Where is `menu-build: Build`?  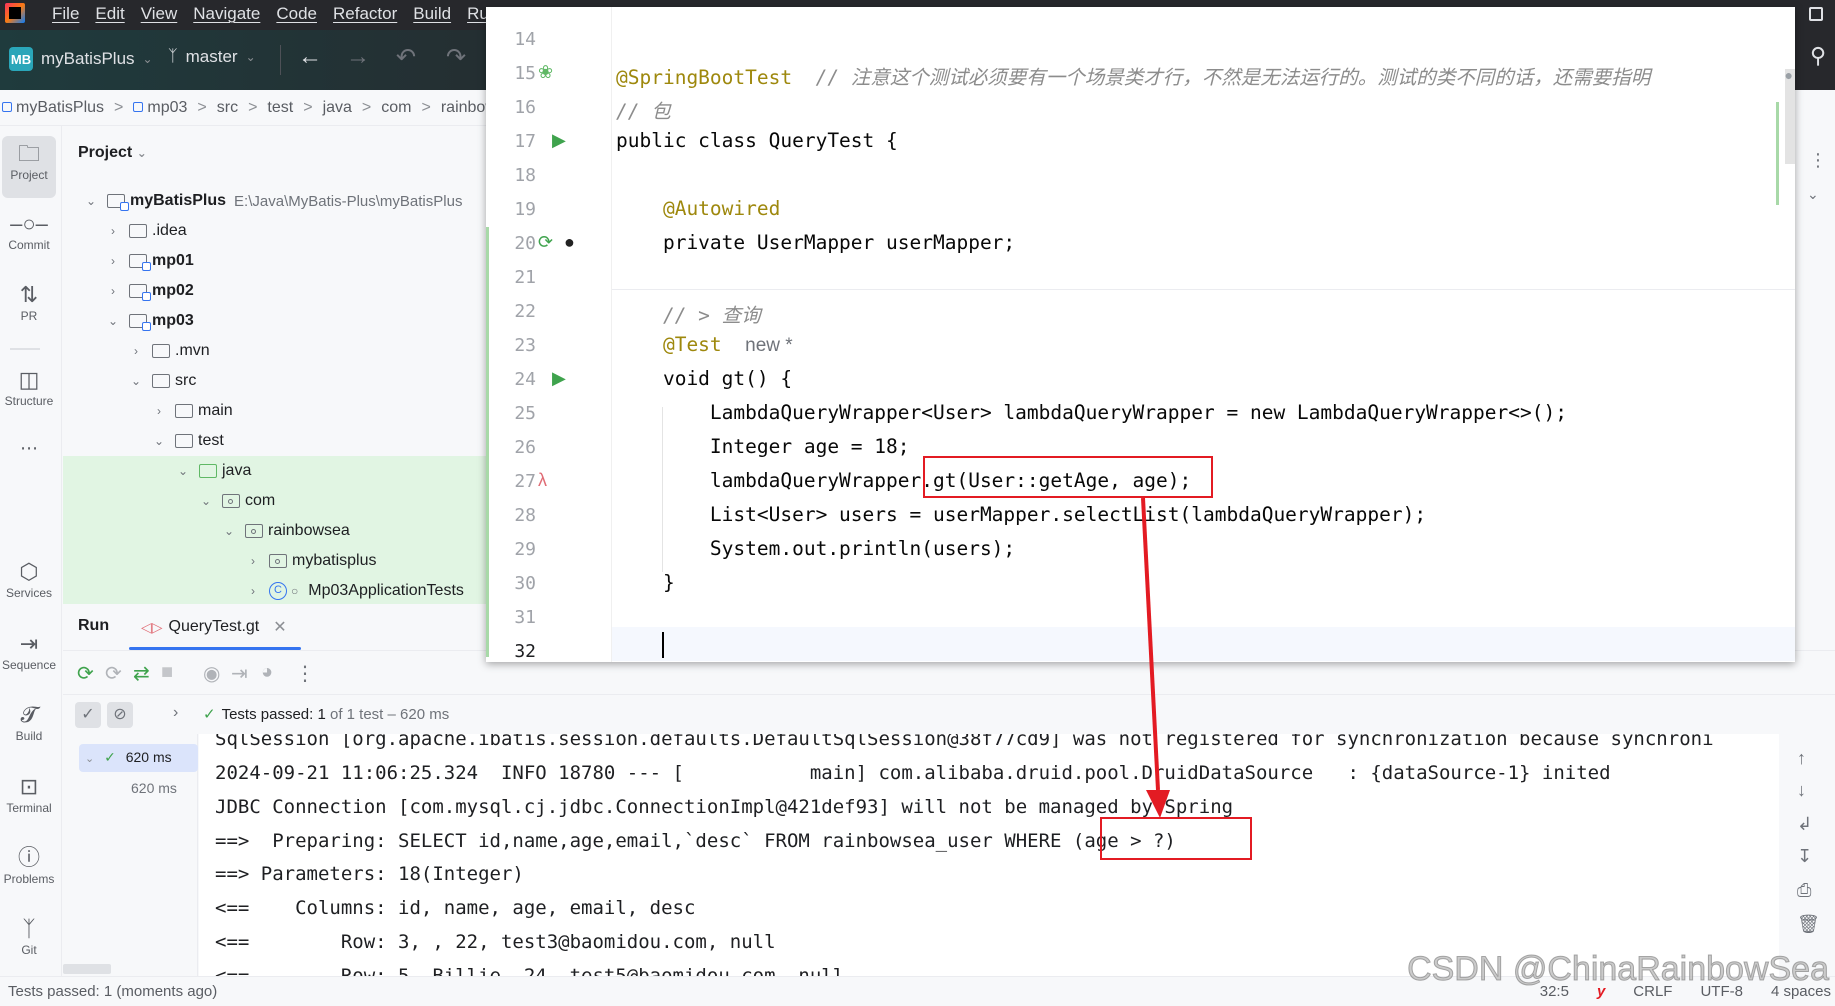
menu-build: Build is located at coordinates (432, 14).